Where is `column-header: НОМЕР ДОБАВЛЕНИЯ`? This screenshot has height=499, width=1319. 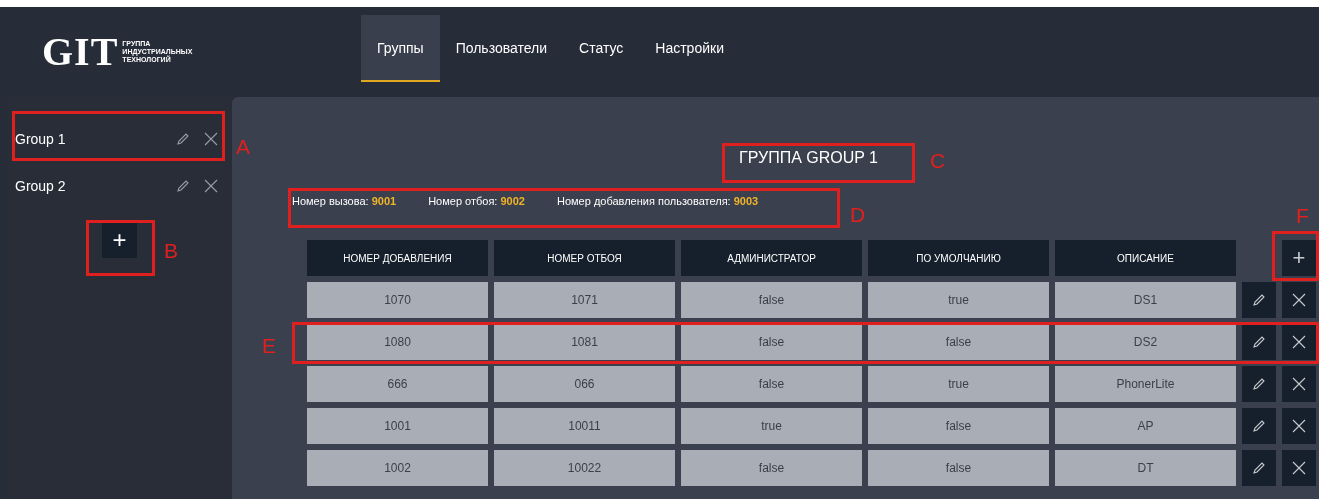 column-header: НОМЕР ДОБАВЛЕНИЯ is located at coordinates (397, 258).